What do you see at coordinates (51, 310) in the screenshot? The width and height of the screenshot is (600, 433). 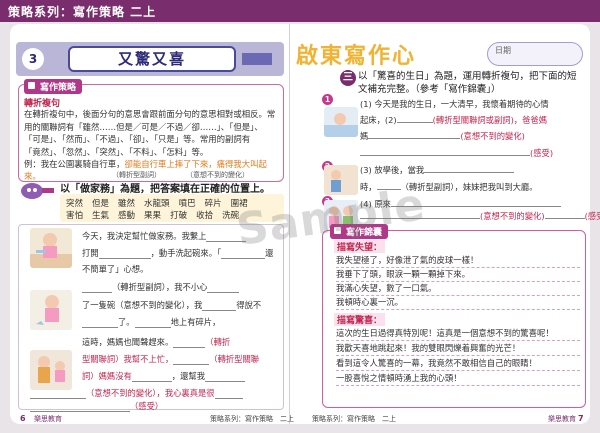 I see `broken-bowl-illustration` at bounding box center [51, 310].